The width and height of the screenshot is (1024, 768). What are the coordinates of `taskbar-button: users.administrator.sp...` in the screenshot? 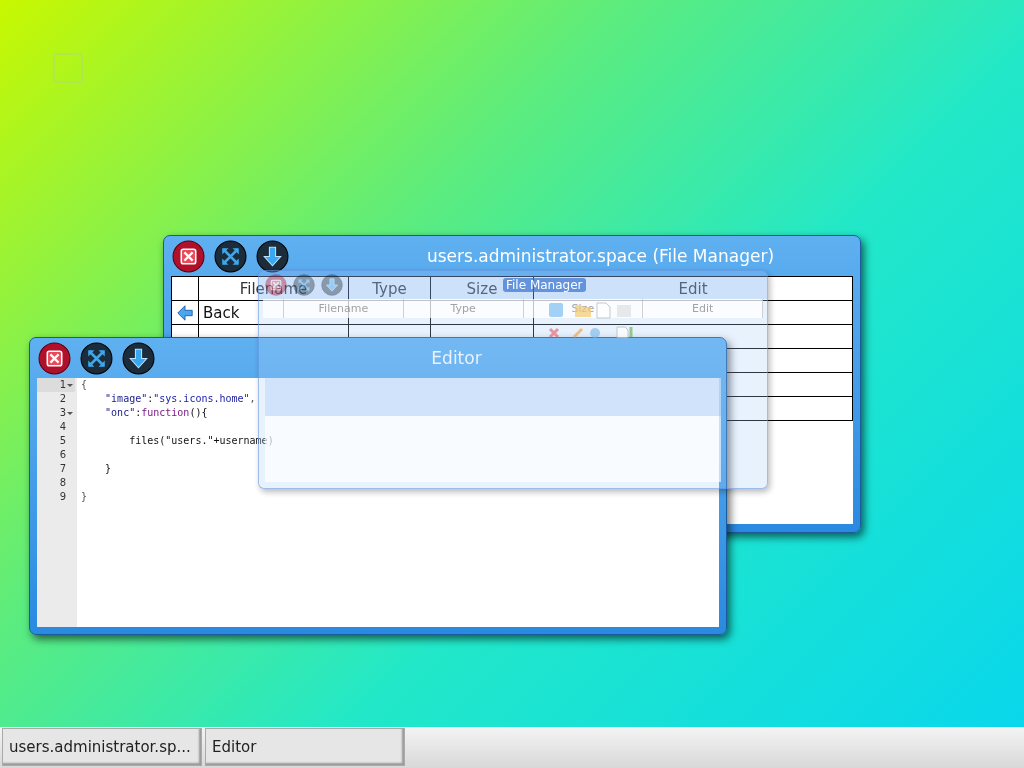 It's located at (102, 747).